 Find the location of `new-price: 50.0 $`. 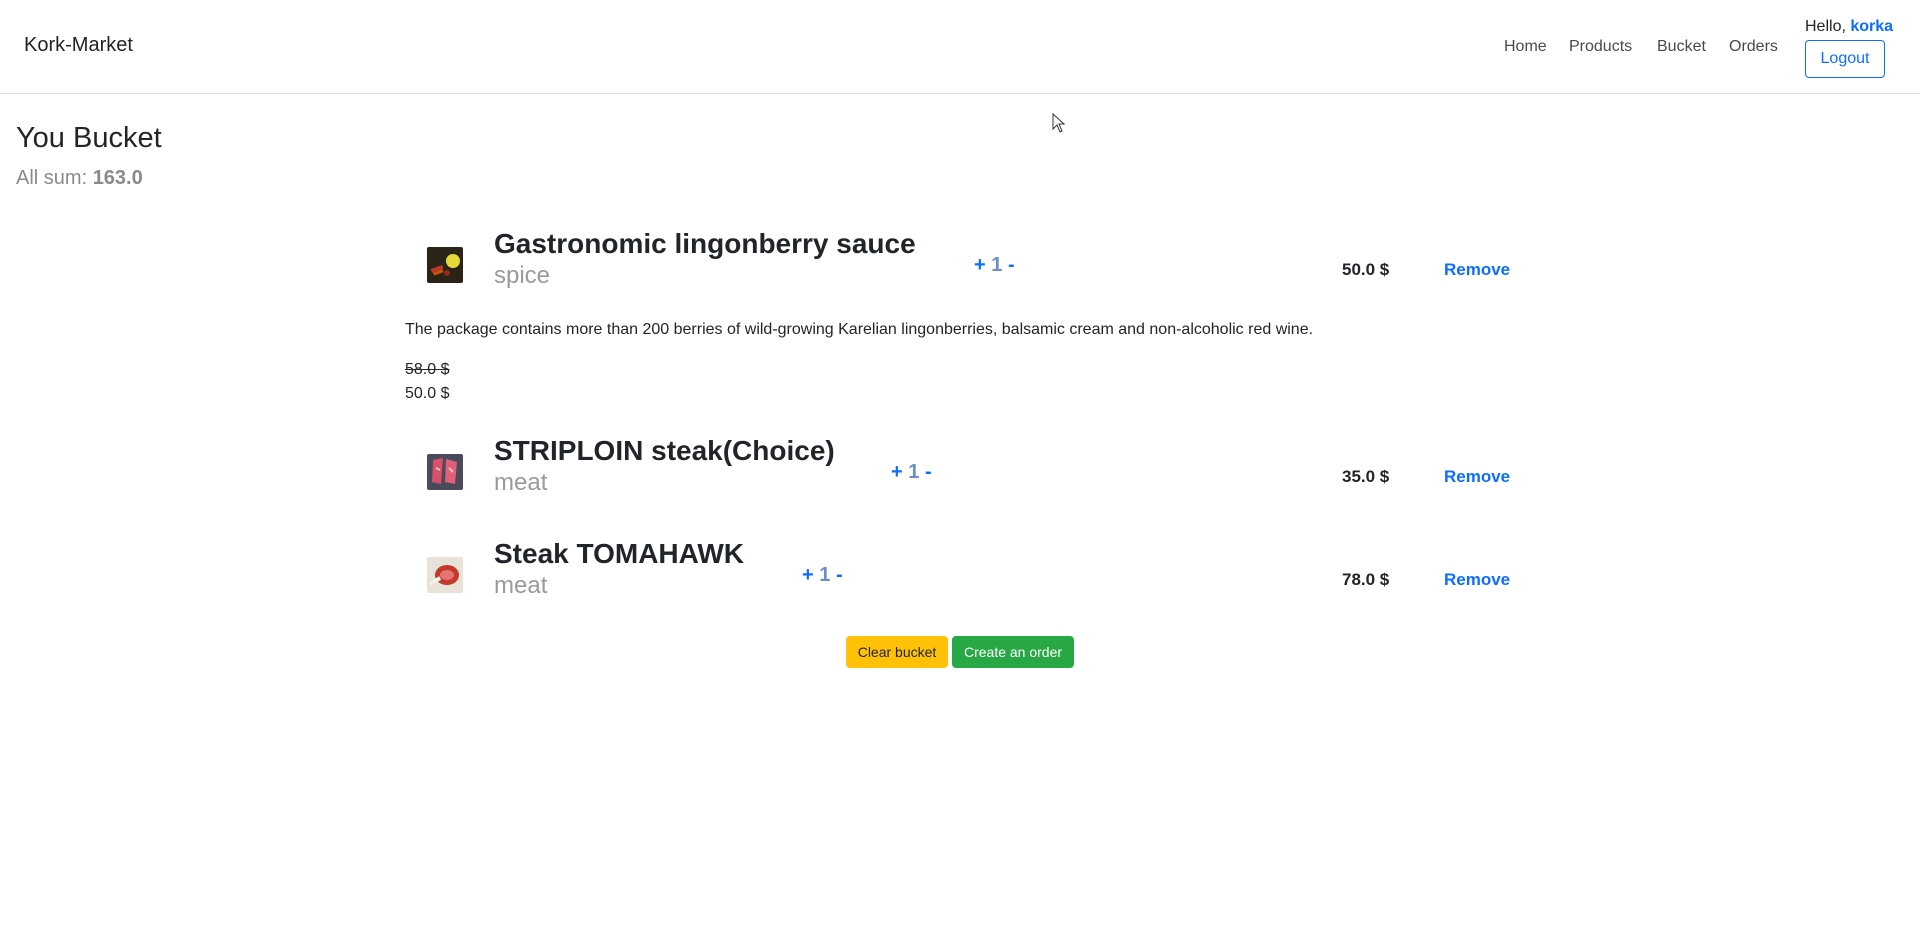

new-price: 50.0 $ is located at coordinates (427, 393).